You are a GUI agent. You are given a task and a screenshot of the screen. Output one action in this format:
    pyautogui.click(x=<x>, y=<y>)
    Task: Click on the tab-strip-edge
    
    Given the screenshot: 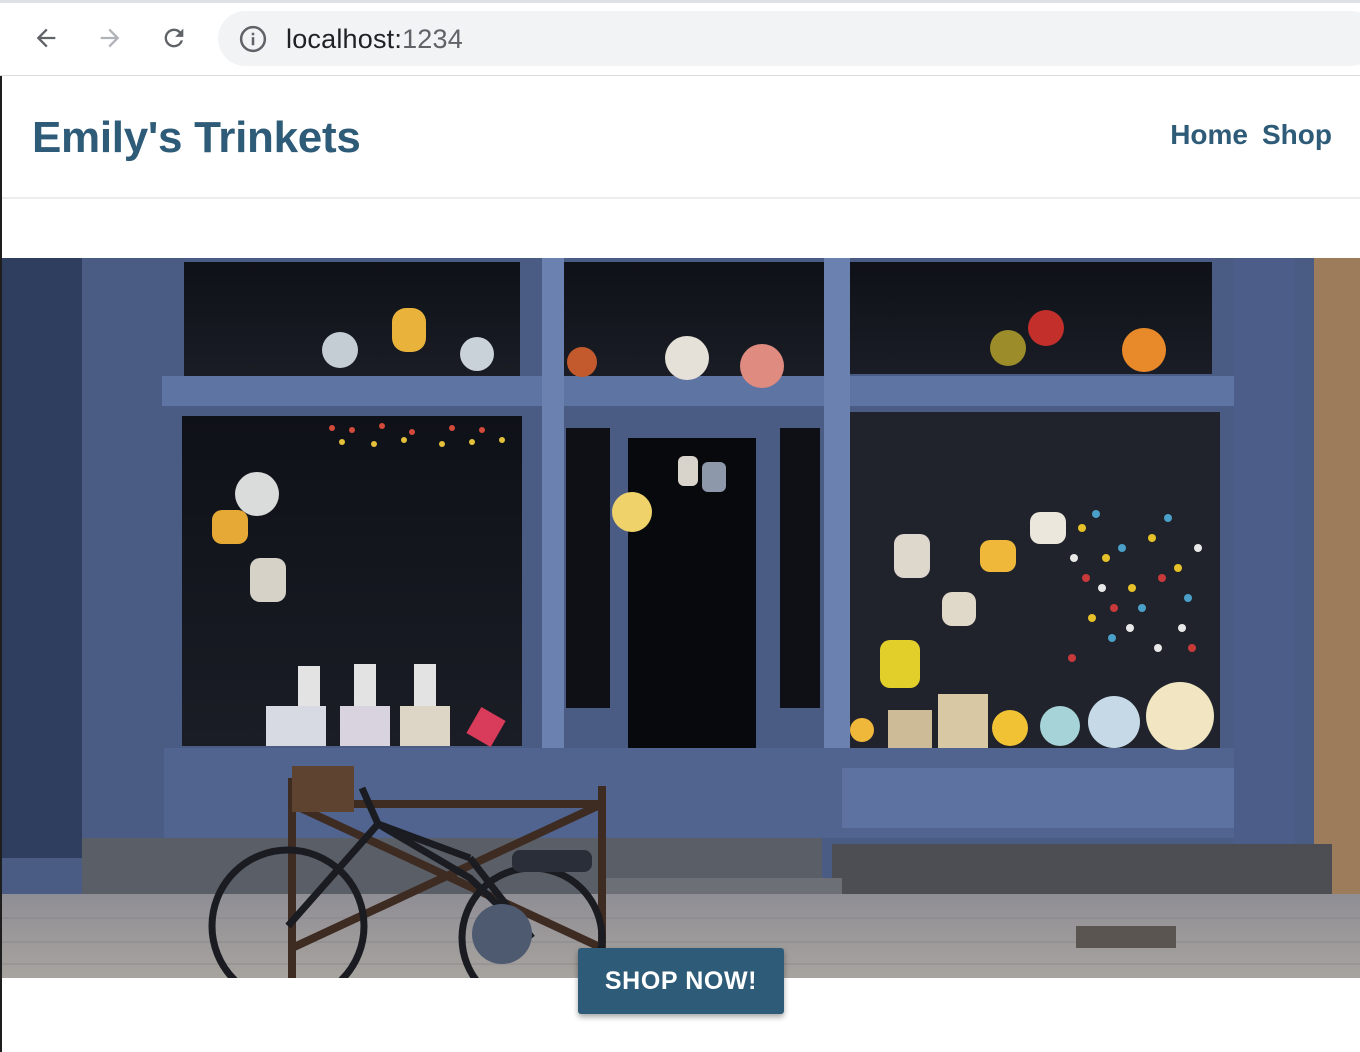 What is the action you would take?
    pyautogui.click(x=680, y=1)
    